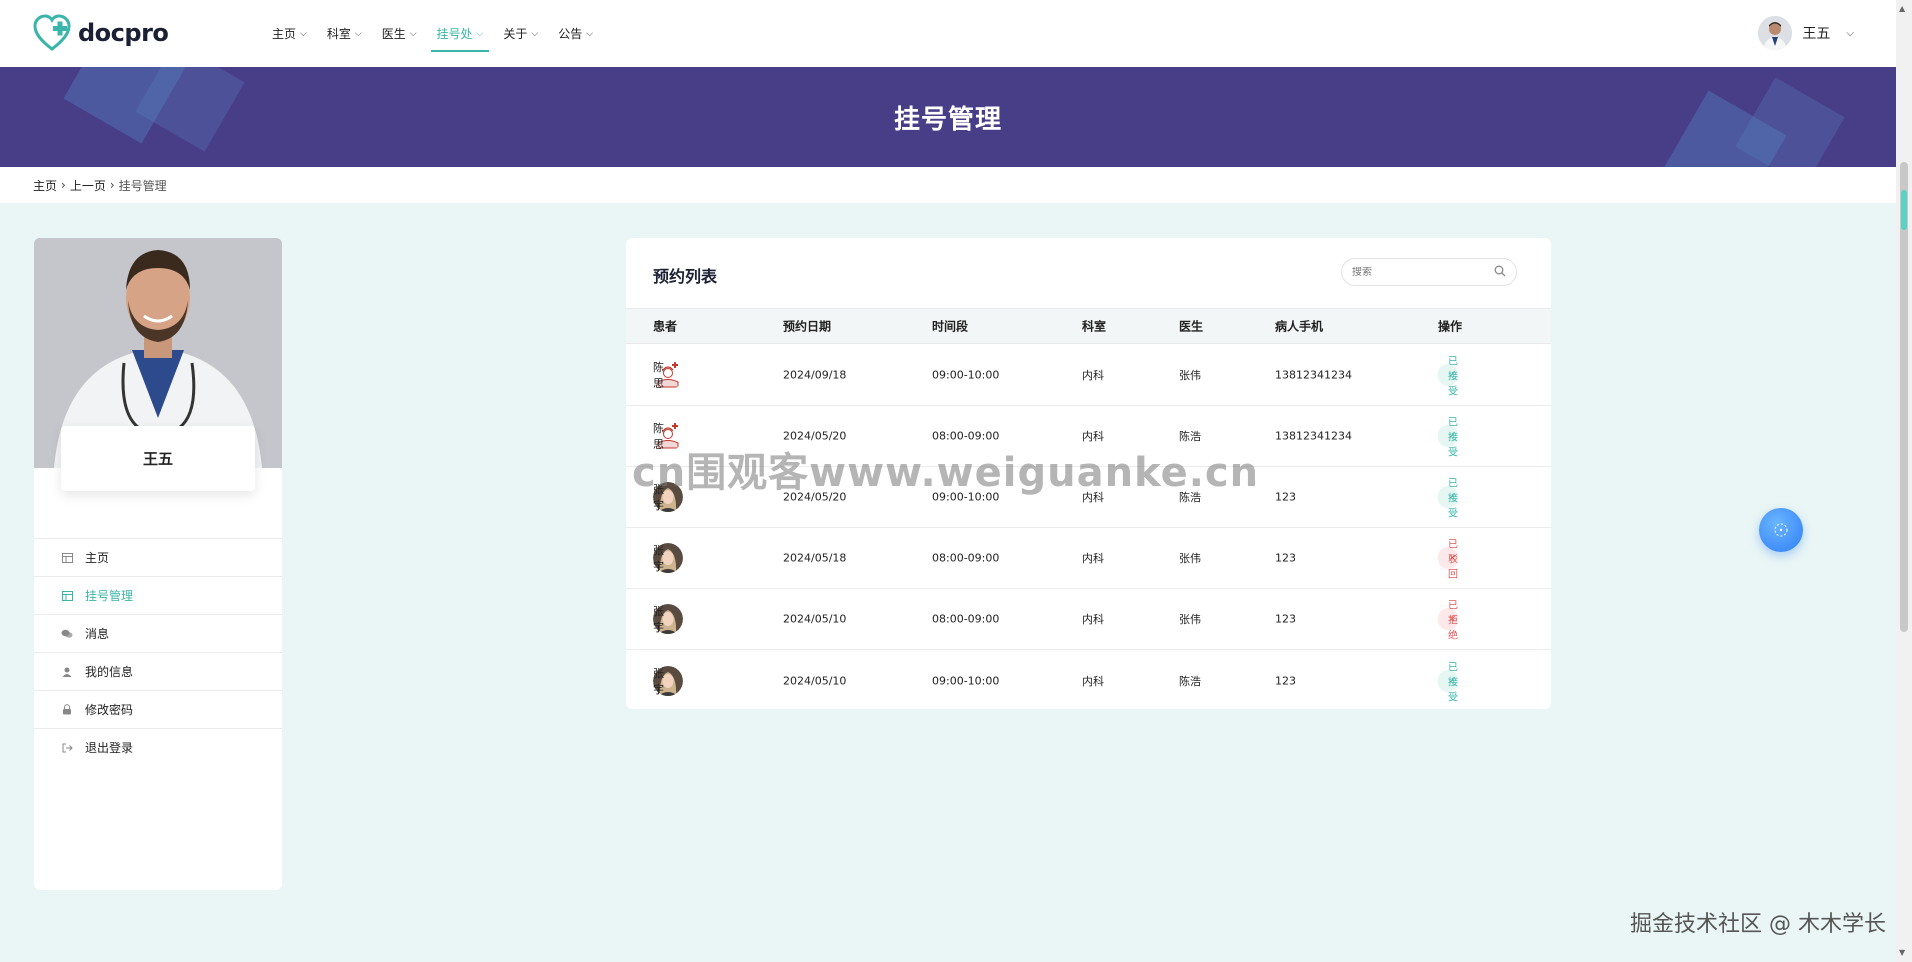 This screenshot has height=962, width=1912. I want to click on card-title: 预约列表, so click(685, 276).